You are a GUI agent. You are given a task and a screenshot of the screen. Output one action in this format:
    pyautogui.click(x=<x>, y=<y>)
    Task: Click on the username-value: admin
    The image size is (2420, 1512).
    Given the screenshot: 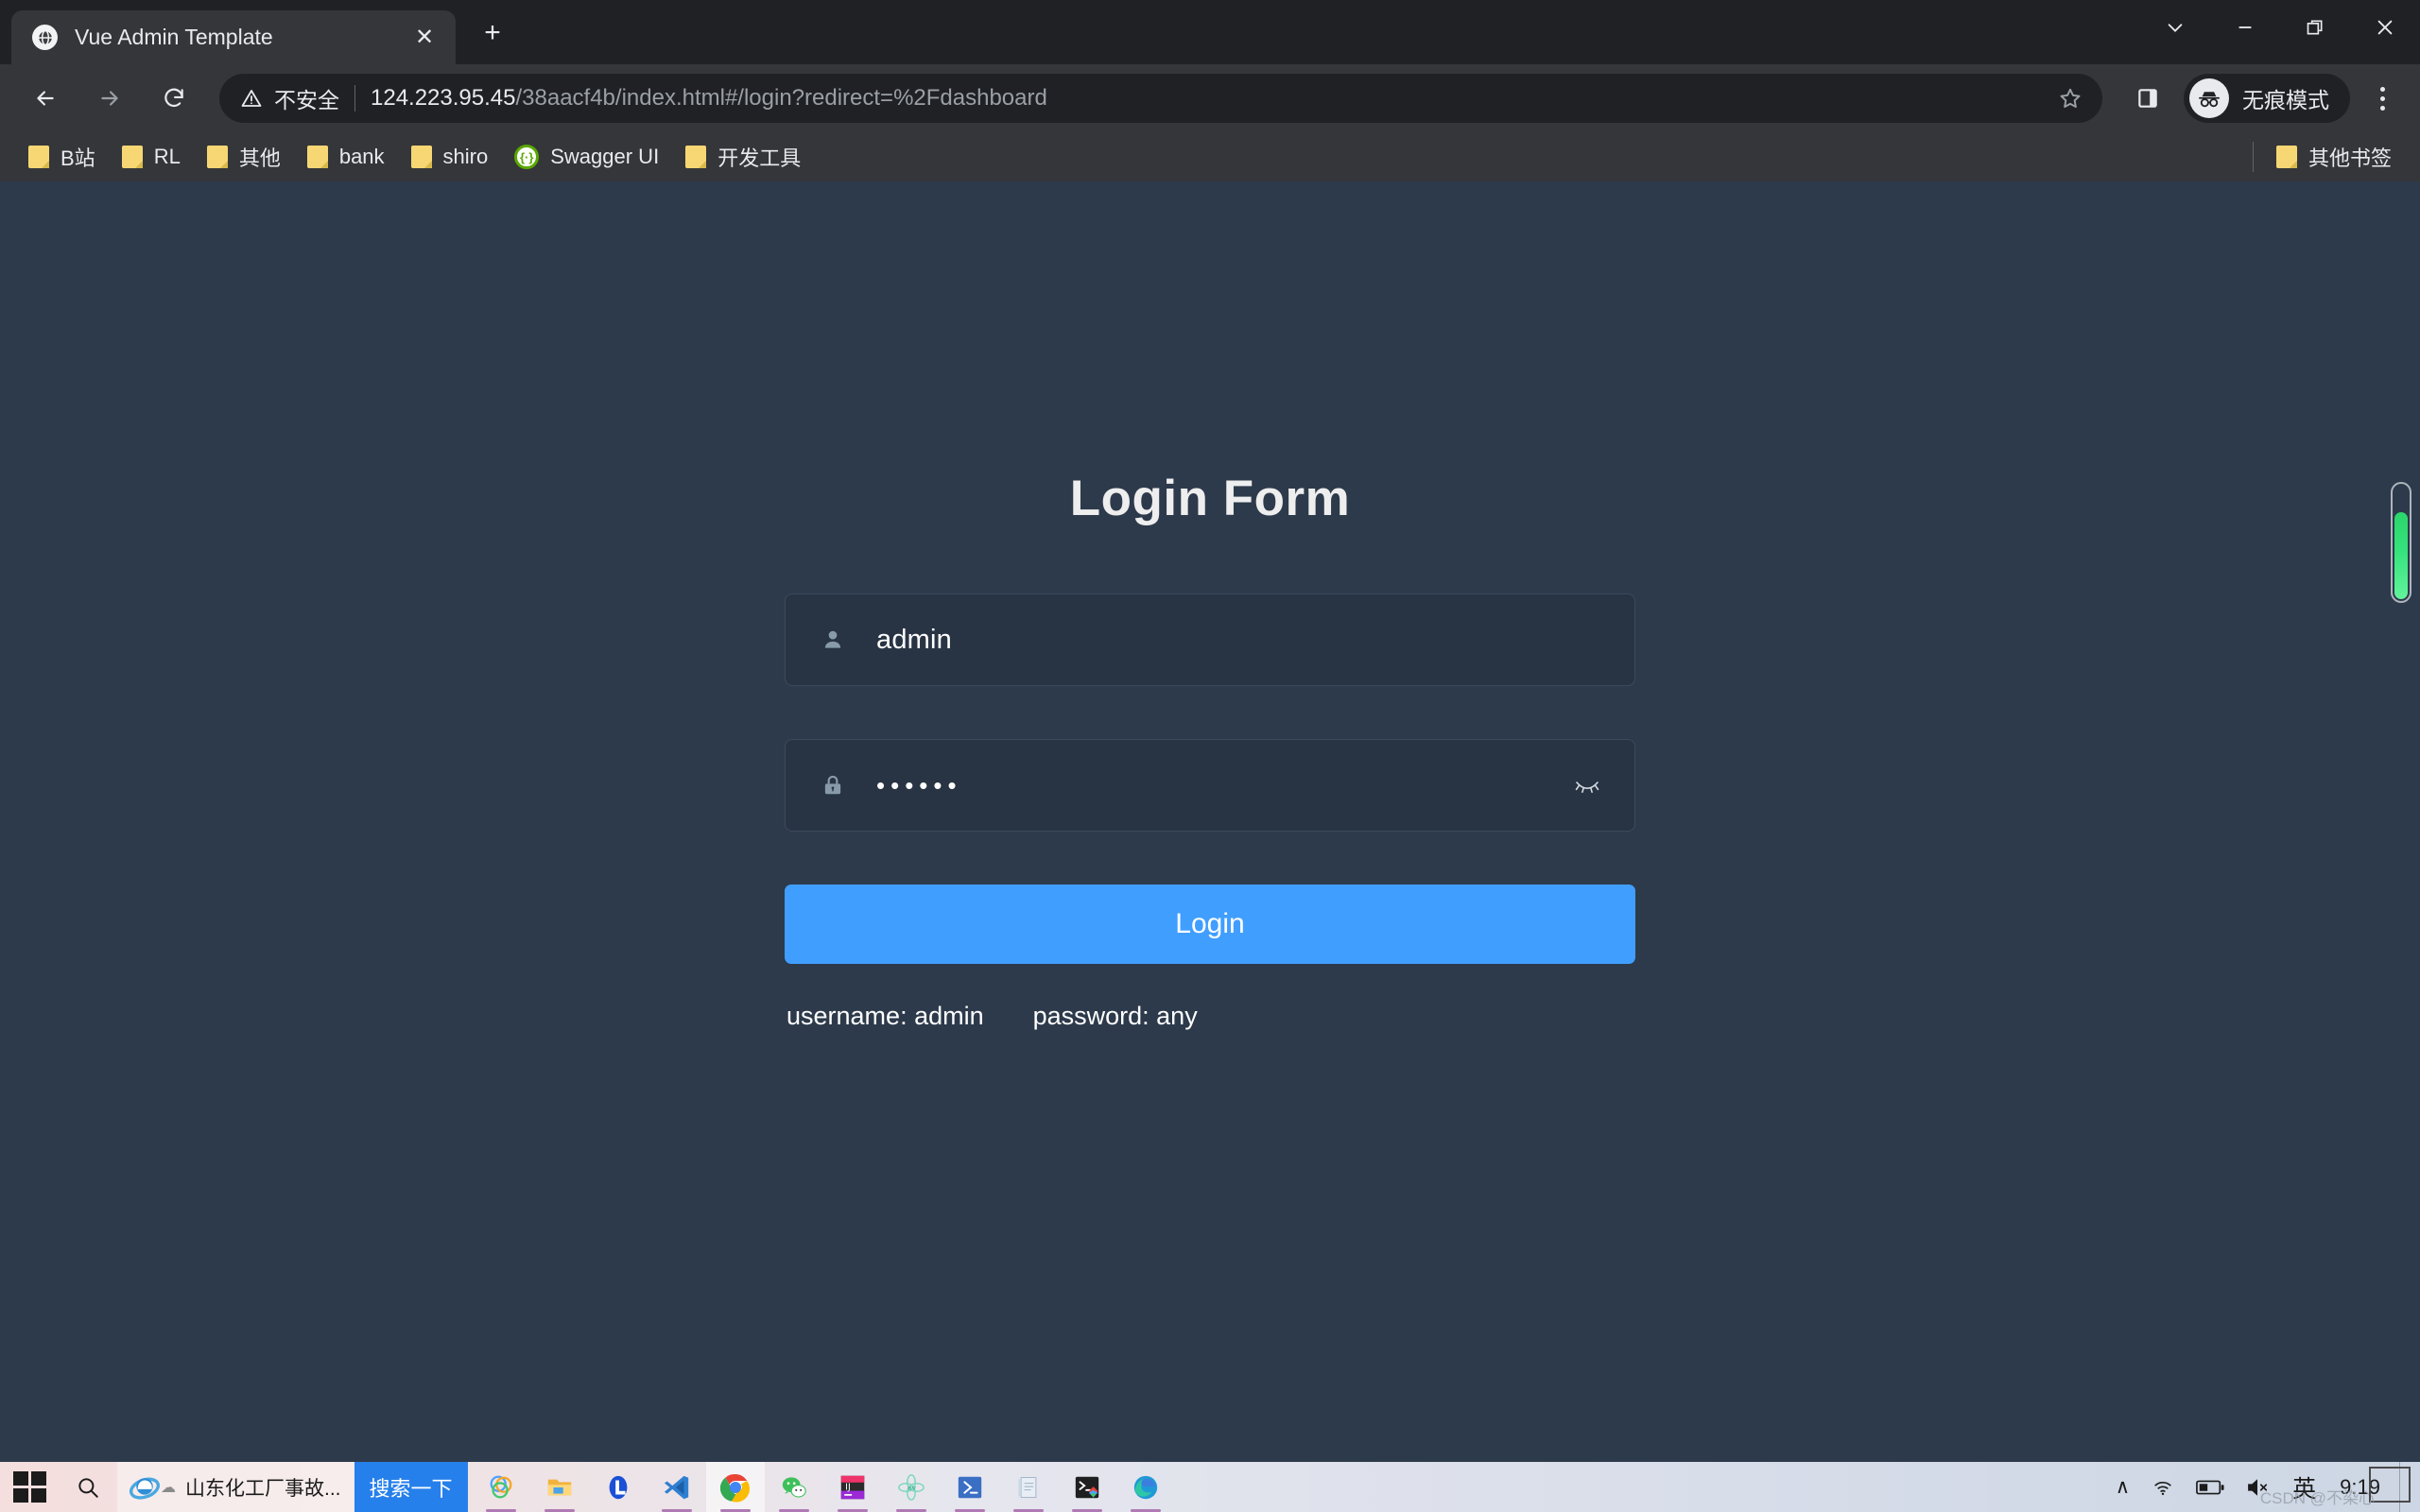 What is the action you would take?
    pyautogui.click(x=914, y=639)
    